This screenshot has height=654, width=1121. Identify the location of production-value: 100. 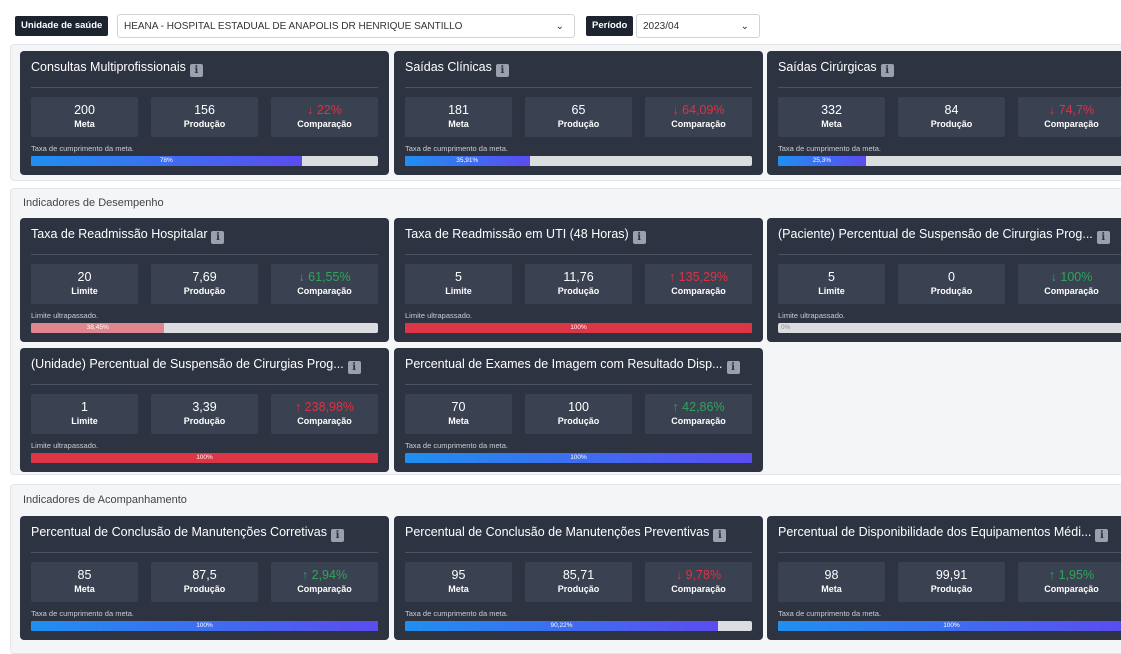
(578, 407).